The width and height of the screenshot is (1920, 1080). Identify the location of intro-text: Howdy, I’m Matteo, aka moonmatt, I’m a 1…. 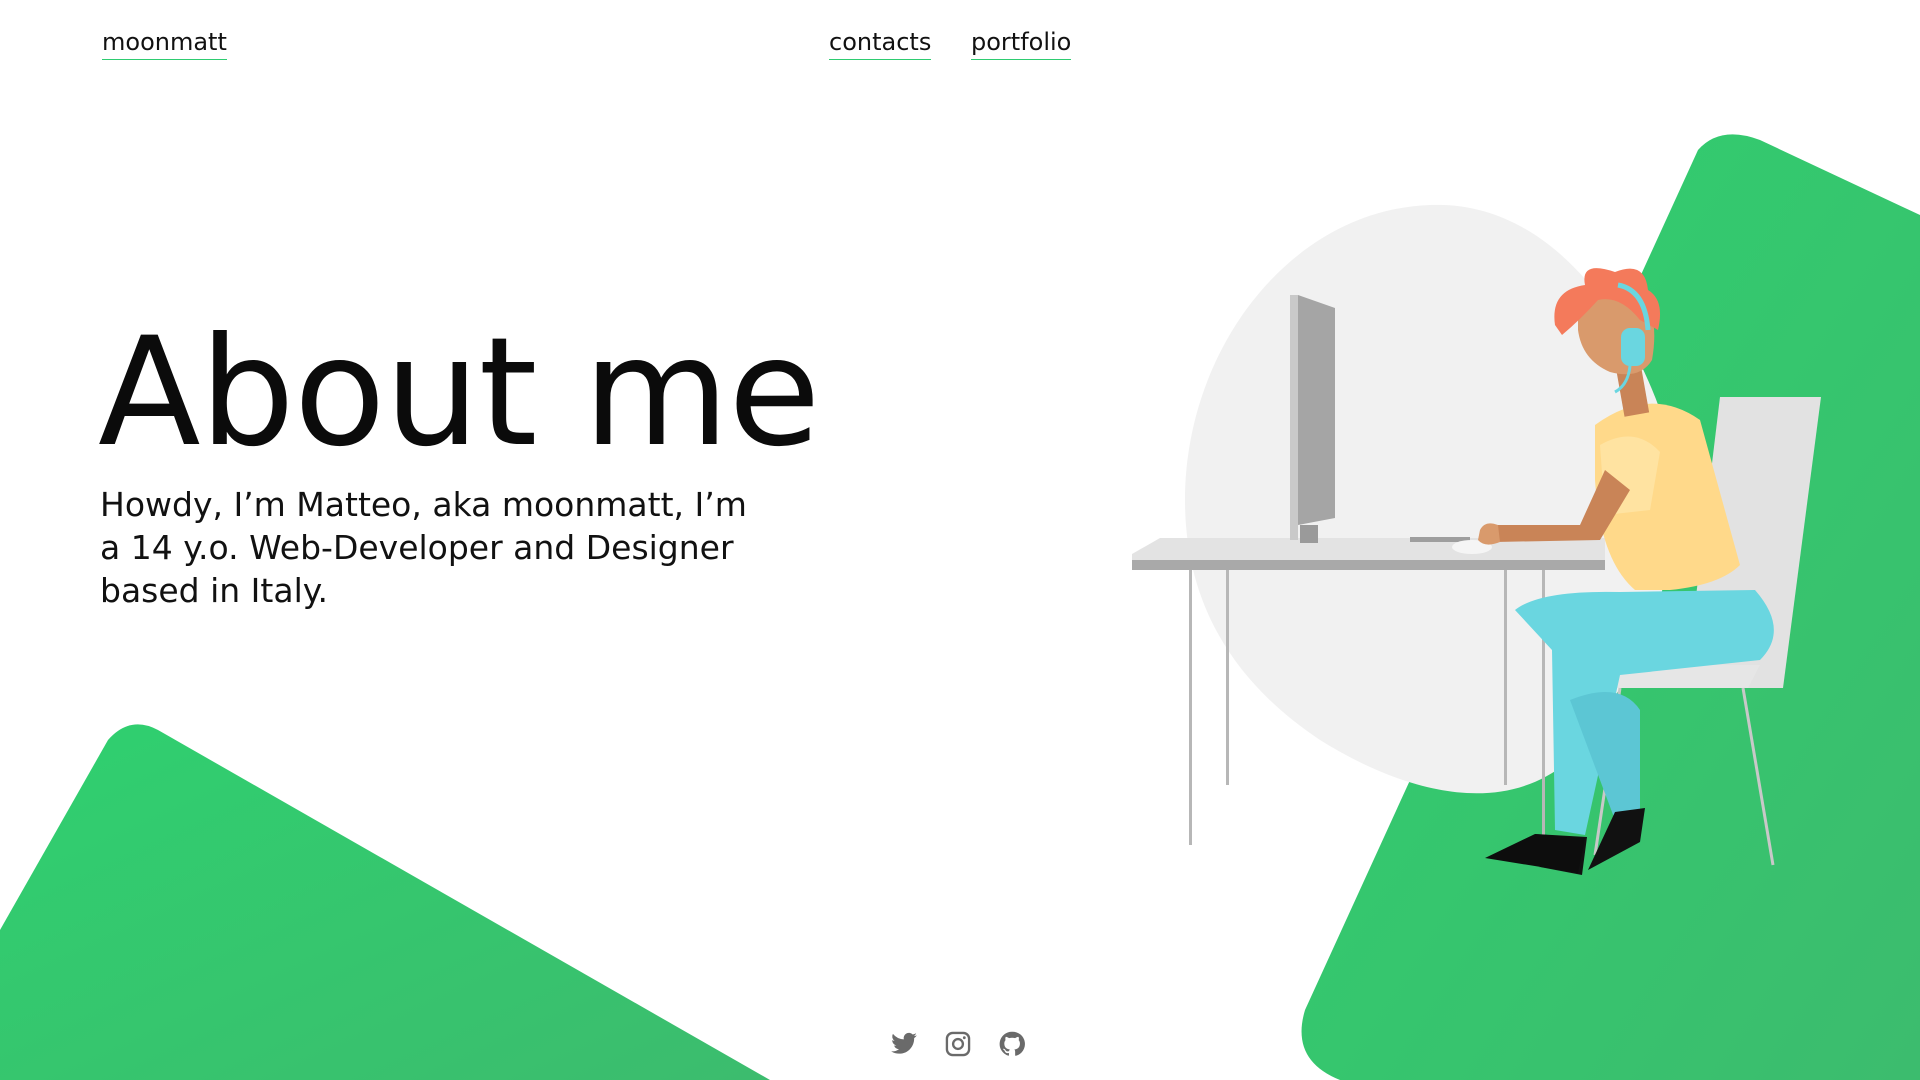
(423, 547).